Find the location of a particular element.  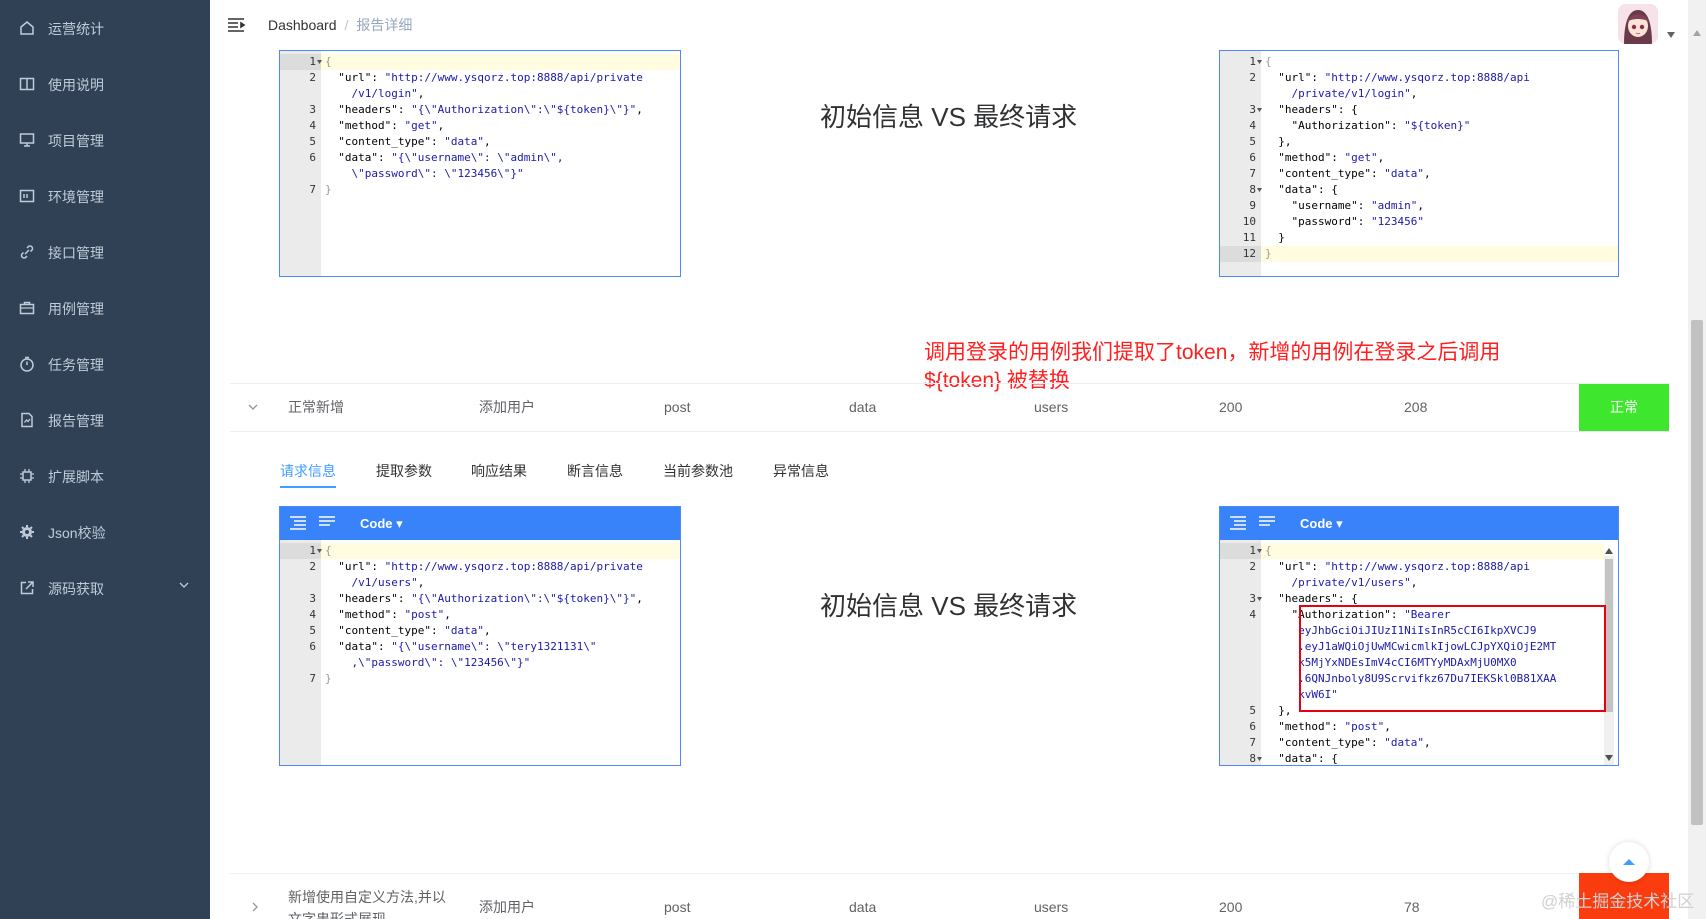

sidebar-item-label: 接口管理 is located at coordinates (76, 253).